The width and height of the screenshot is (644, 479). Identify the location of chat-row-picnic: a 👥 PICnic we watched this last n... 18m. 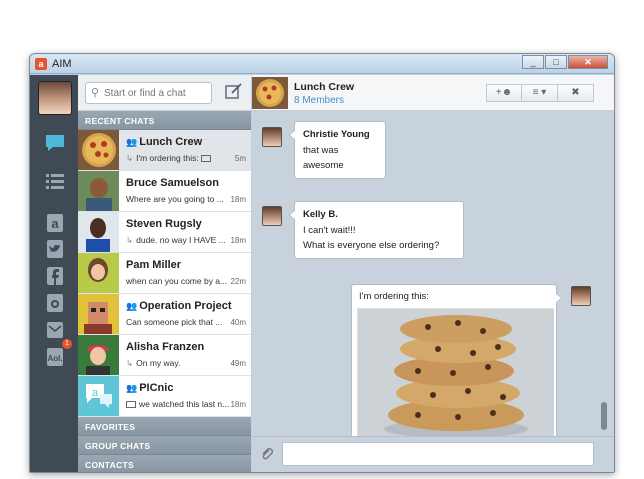
(164, 396).